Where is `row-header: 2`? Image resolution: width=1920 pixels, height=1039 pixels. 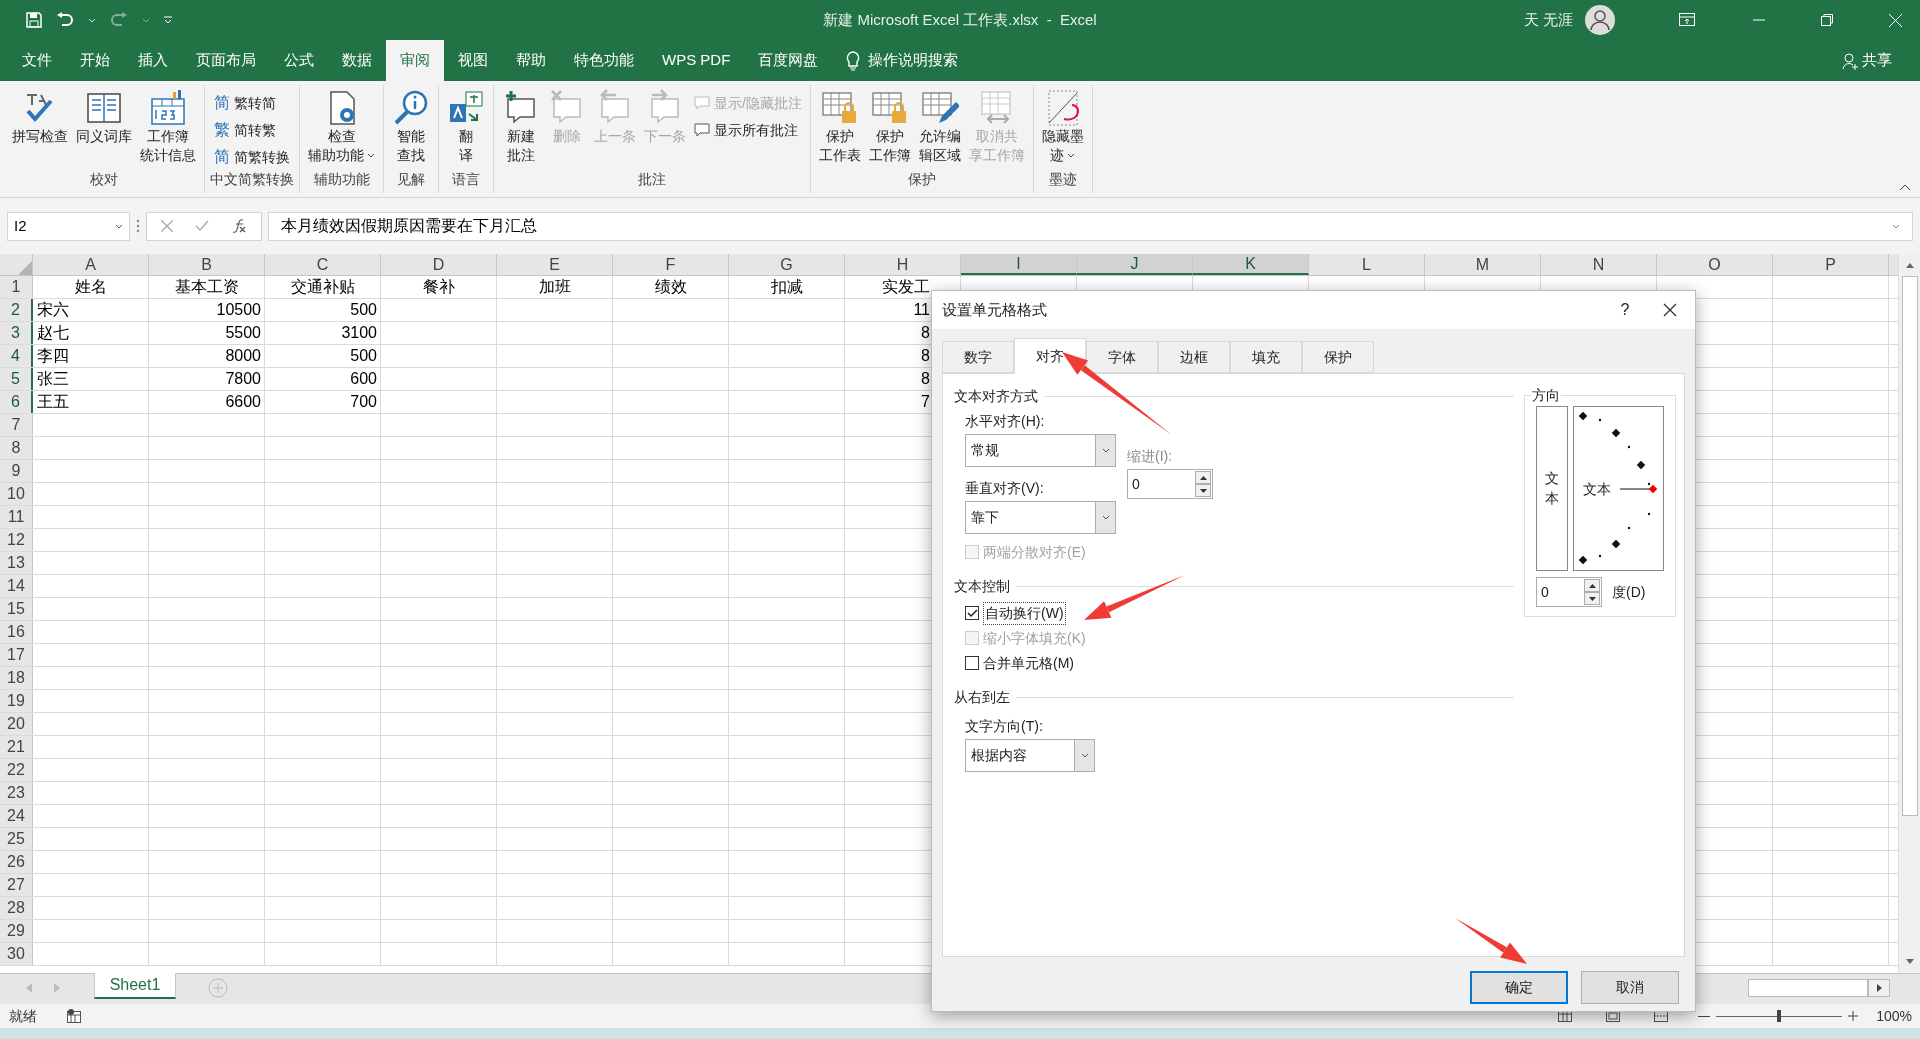 row-header: 2 is located at coordinates (16, 310).